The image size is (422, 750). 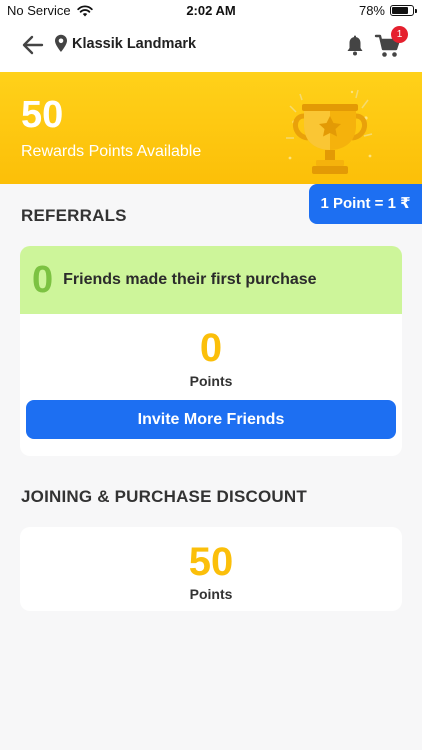 What do you see at coordinates (365, 204) in the screenshot?
I see `points-rate-badge: 1 Point = 1 ₹` at bounding box center [365, 204].